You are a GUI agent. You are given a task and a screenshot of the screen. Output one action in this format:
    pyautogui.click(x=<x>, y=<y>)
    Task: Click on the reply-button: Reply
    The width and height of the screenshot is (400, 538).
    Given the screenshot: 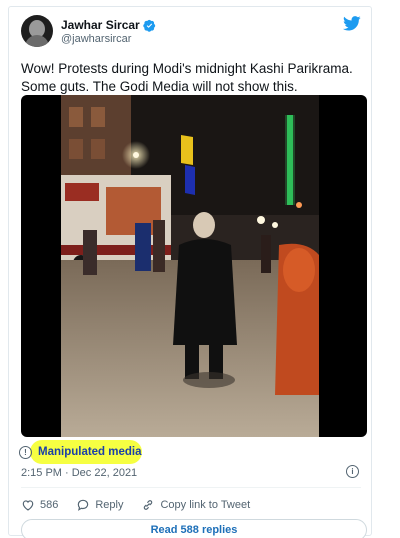 What is the action you would take?
    pyautogui.click(x=99, y=505)
    